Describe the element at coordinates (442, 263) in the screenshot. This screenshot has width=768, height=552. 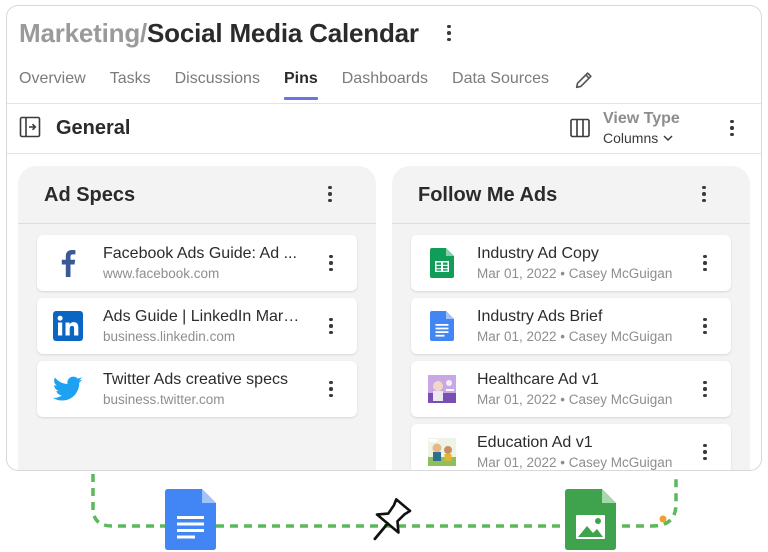
I see `google-sheets-icon` at that location.